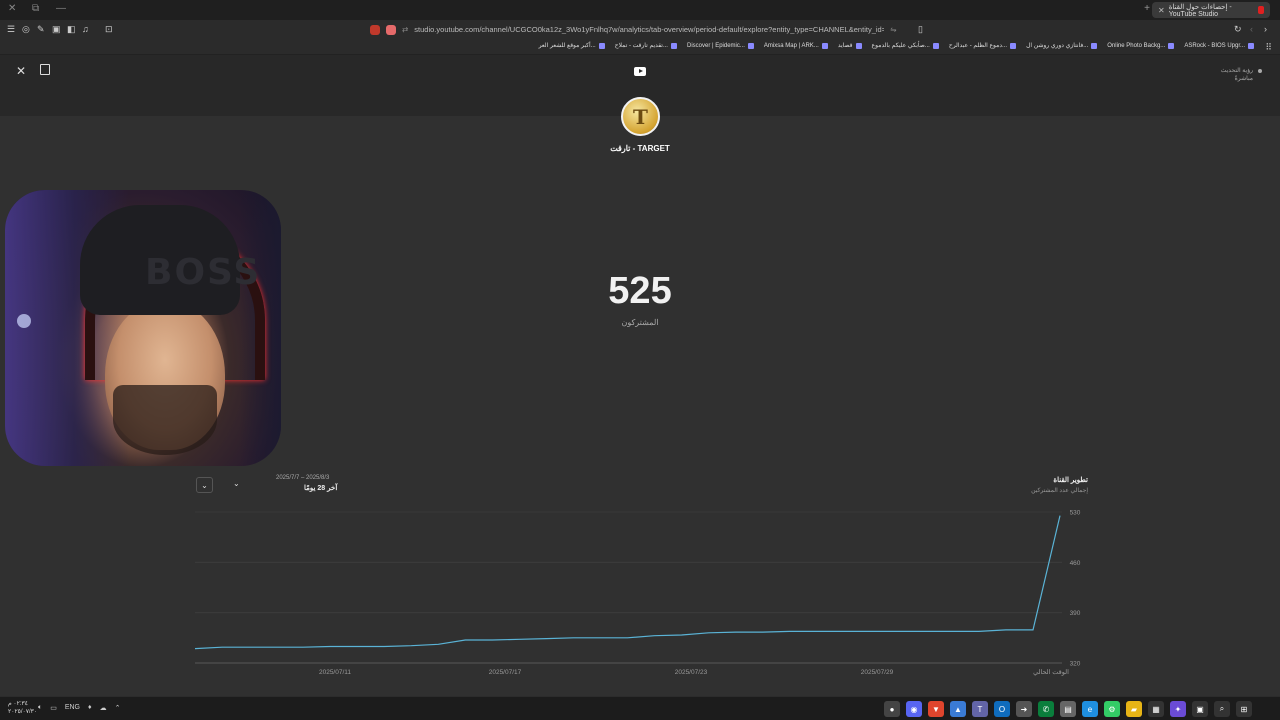 The height and width of the screenshot is (720, 1280). Describe the element at coordinates (1243, 79) in the screenshot. I see `live-sublabel: مباشرةً` at that location.